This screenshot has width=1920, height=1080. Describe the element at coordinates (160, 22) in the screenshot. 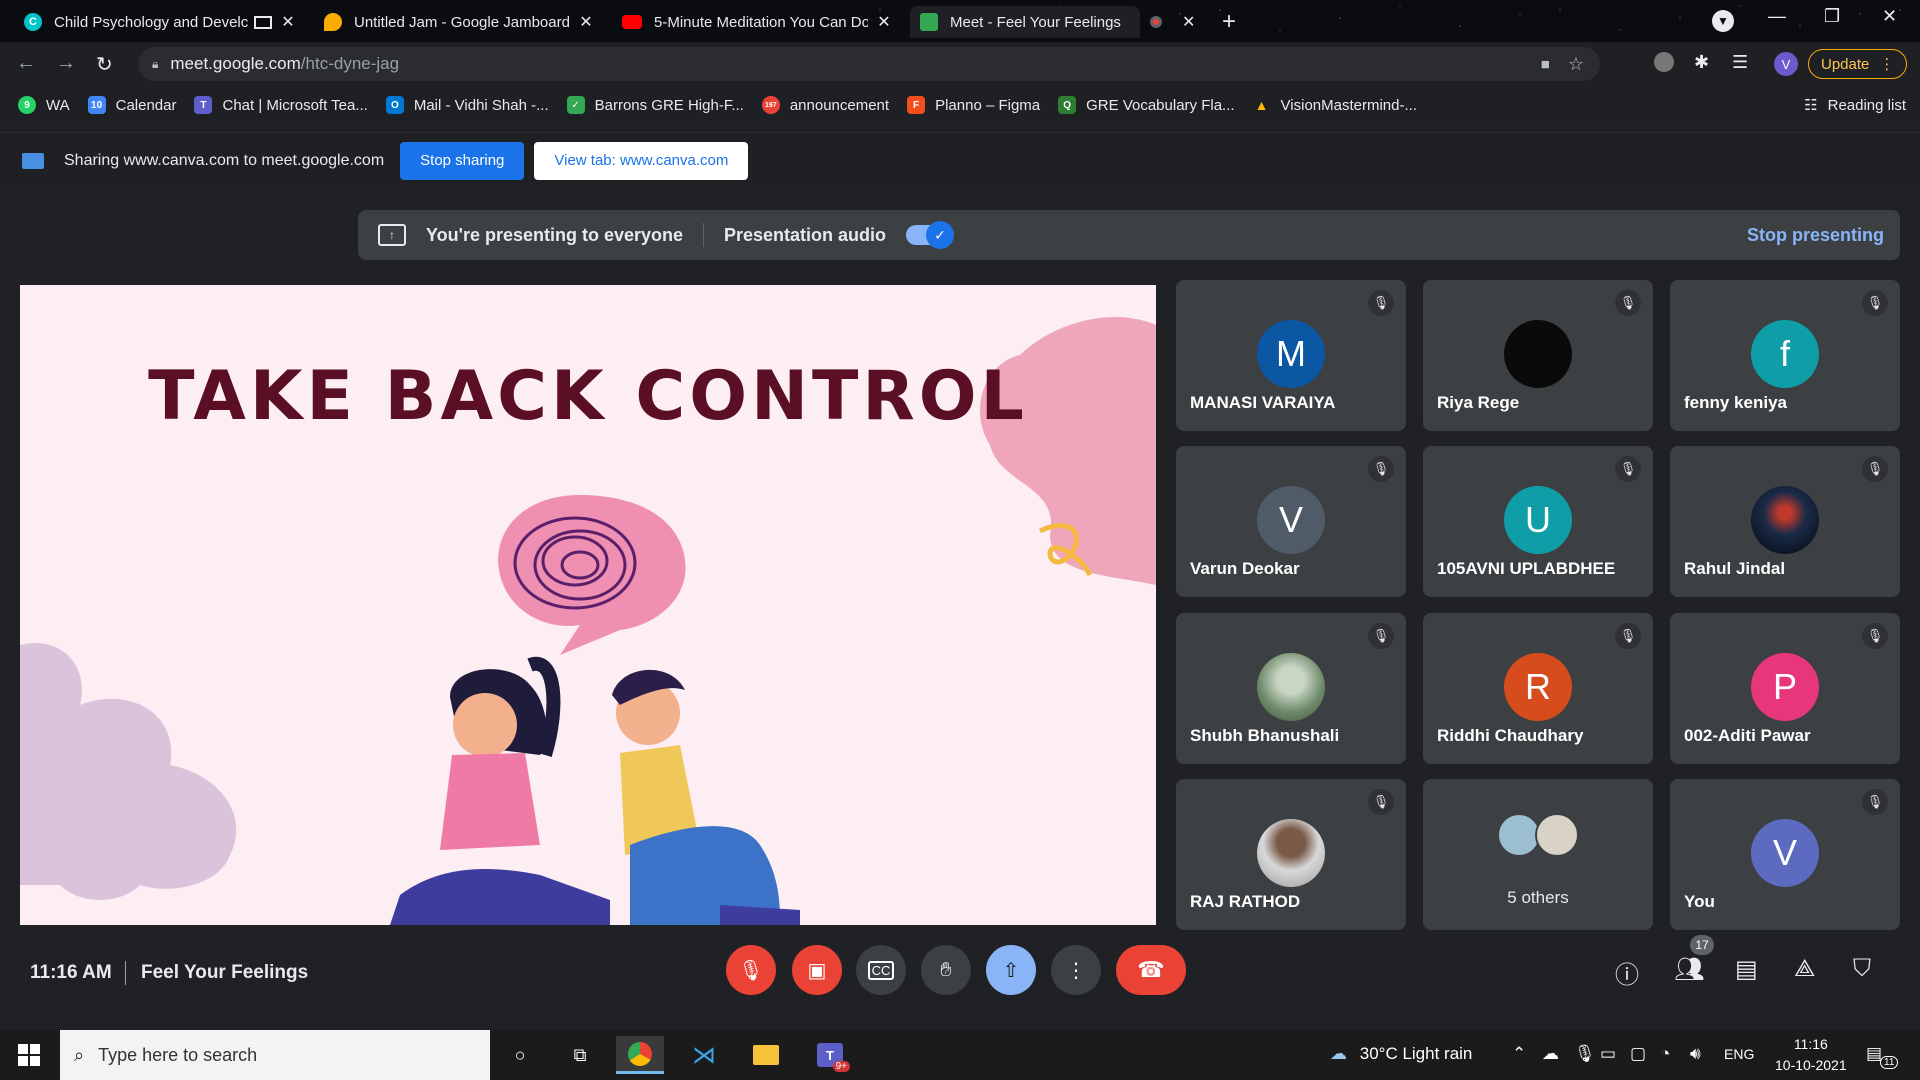

I see `tab-child-psychology: C Child Psychology and Develc ✕` at that location.